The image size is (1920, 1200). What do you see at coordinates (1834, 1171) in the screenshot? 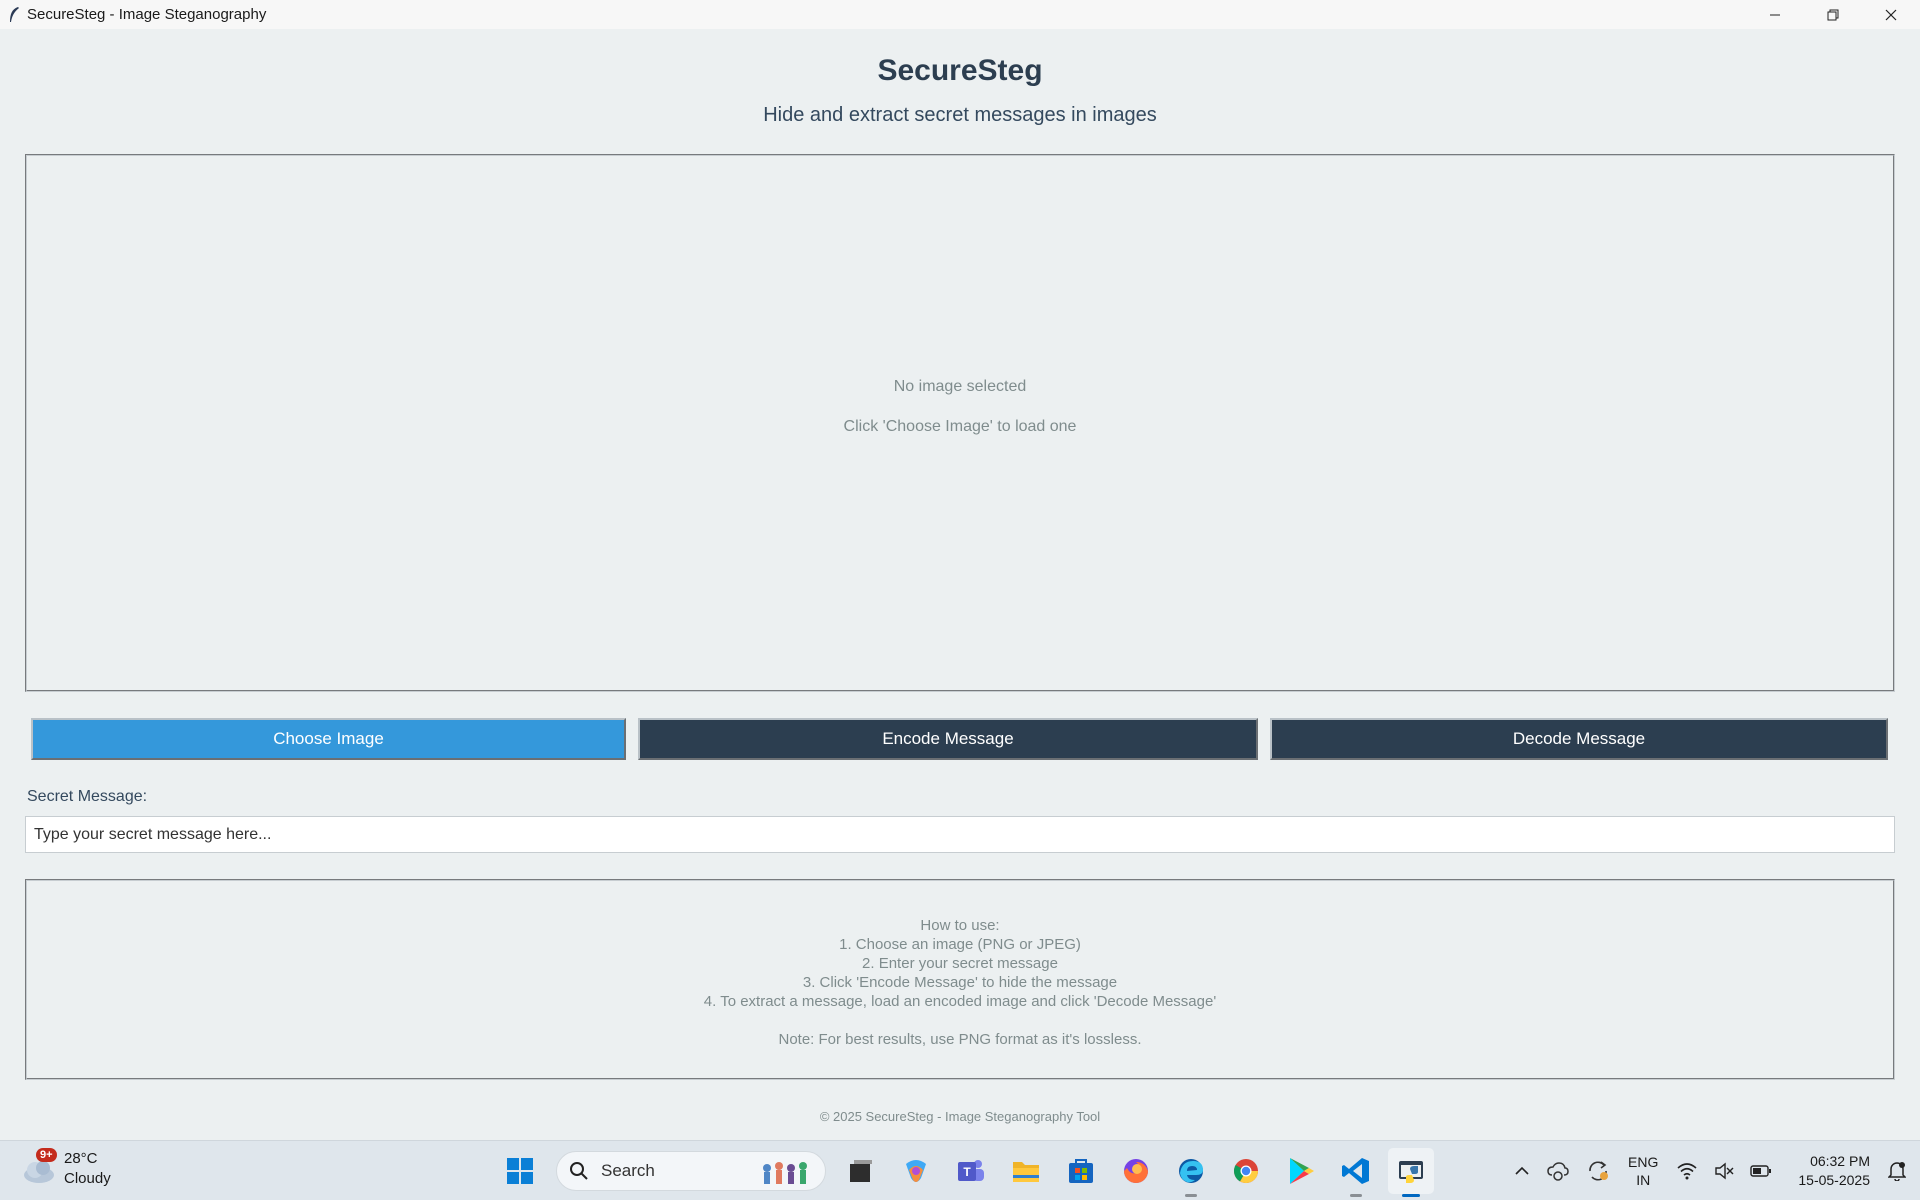
I see `taskbar-clock: 06:32 PM 15-05-2025` at bounding box center [1834, 1171].